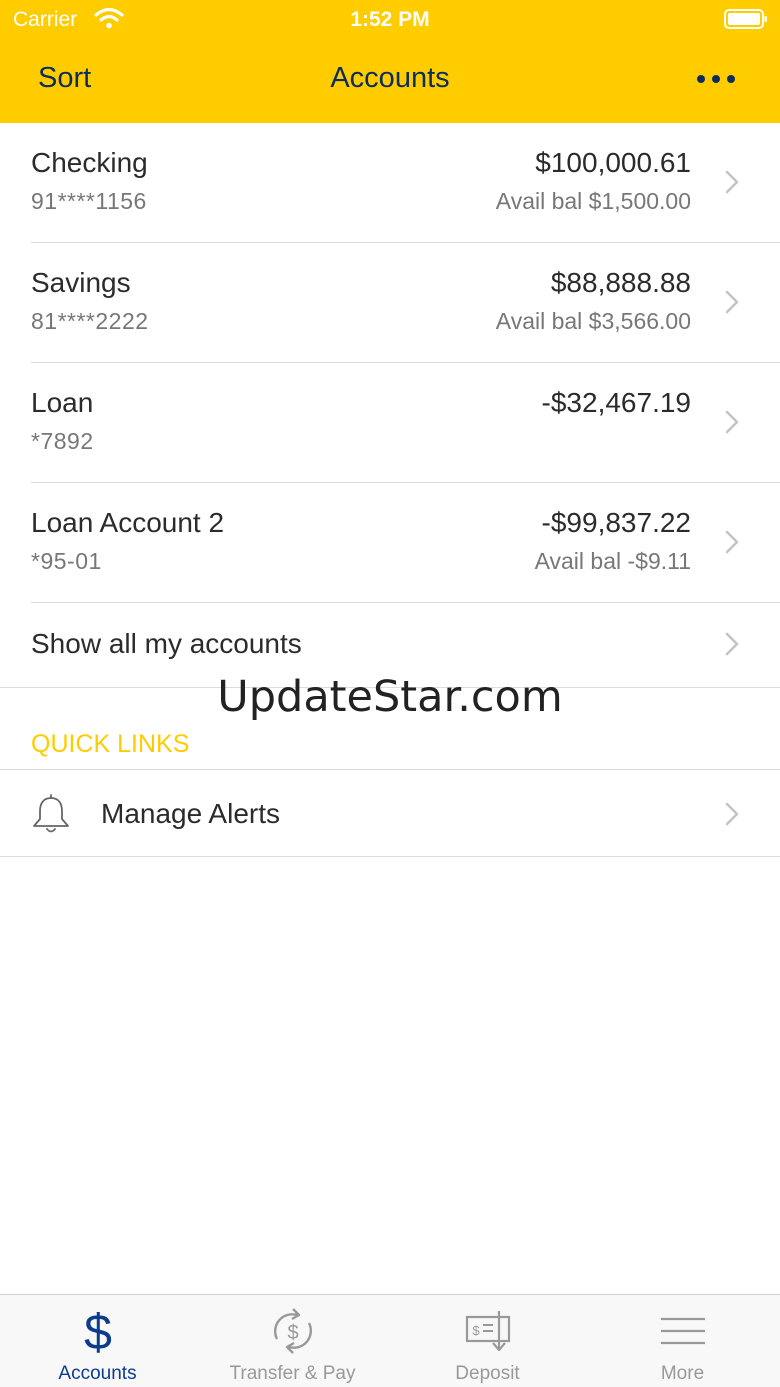  Describe the element at coordinates (51, 813) in the screenshot. I see `bell-icon` at that location.